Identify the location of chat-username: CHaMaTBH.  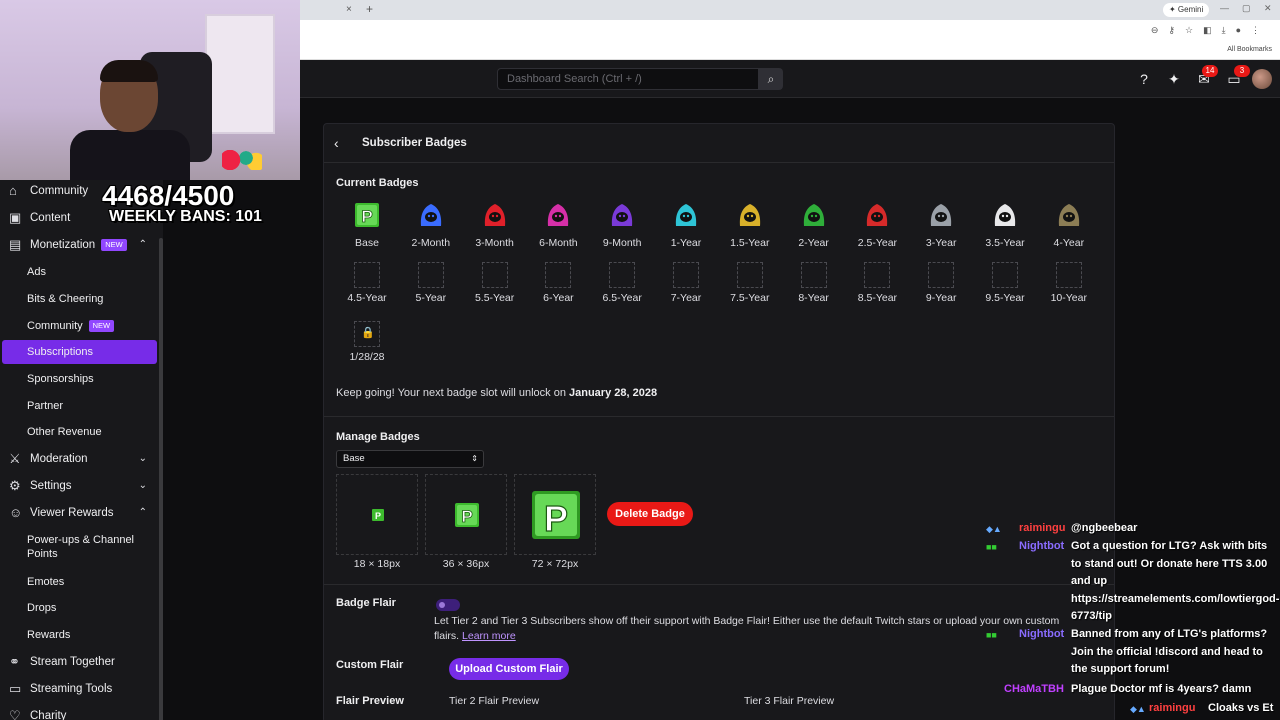
(1034, 689).